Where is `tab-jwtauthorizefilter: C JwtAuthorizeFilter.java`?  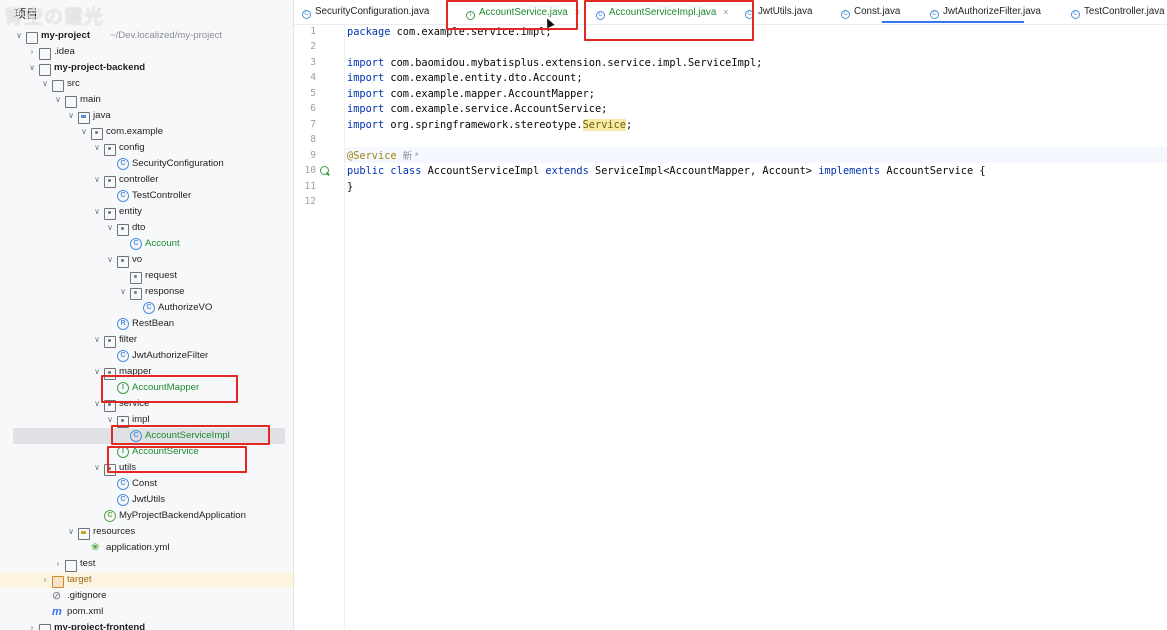
tab-jwtauthorizefilter: C JwtAuthorizeFilter.java is located at coordinates (985, 12).